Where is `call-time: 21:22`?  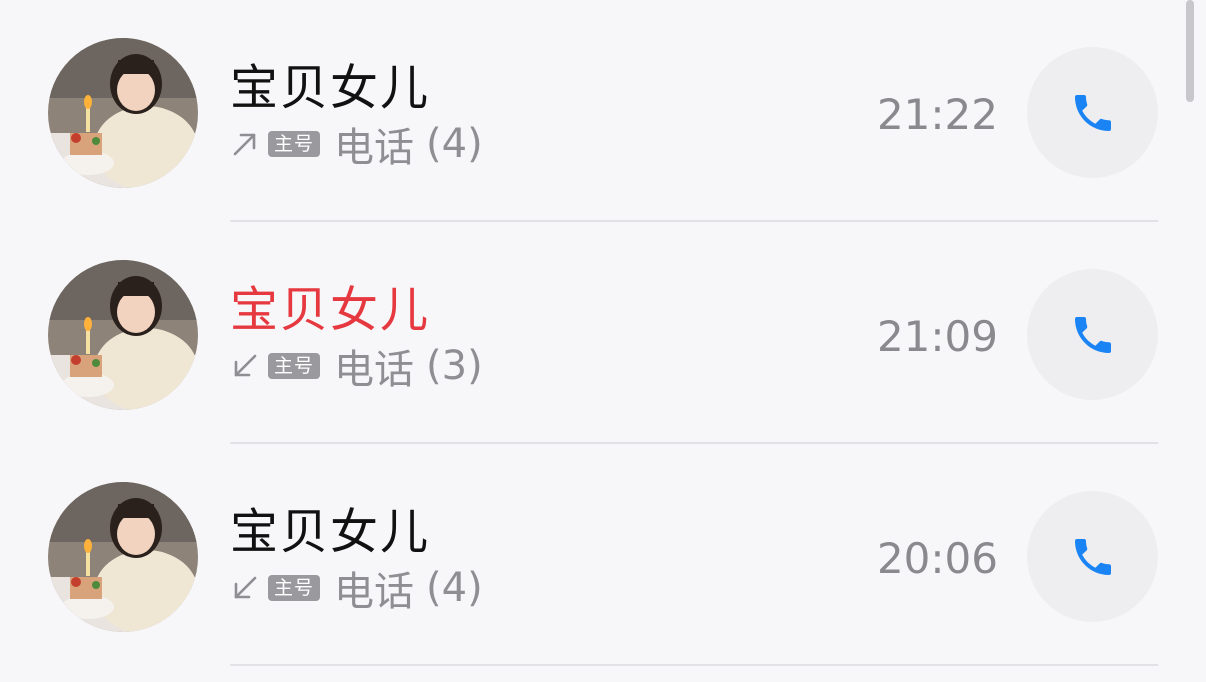
call-time: 21:22 is located at coordinates (937, 114).